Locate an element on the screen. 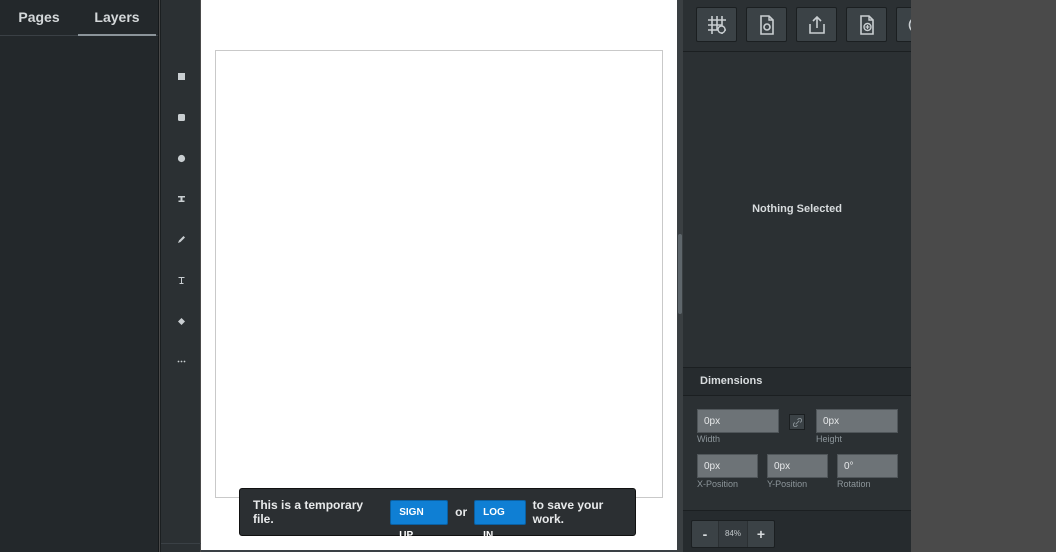 Image resolution: width=1056 pixels, height=552 pixels. height-label: Height is located at coordinates (829, 439).